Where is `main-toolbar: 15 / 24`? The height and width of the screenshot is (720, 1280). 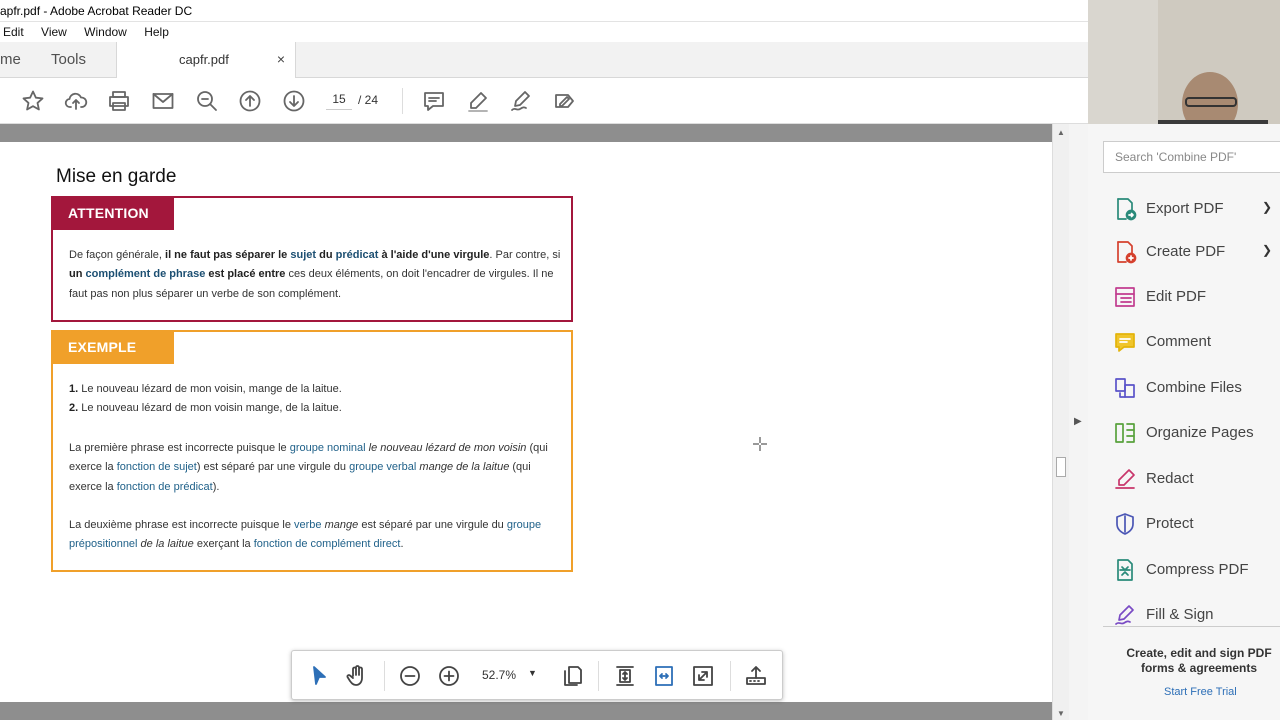 main-toolbar: 15 / 24 is located at coordinates (544, 101).